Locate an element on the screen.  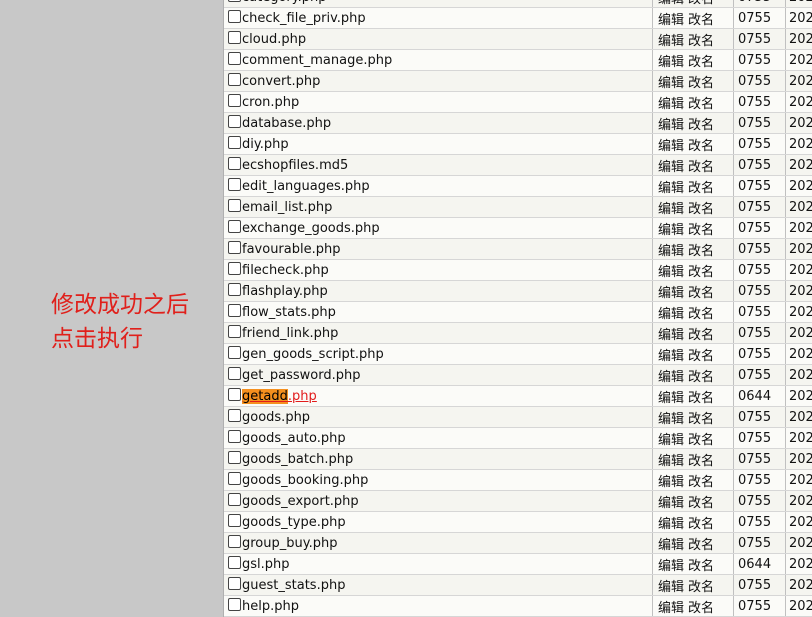
file-name-link: check_file_priv.php is located at coordinates (304, 18).